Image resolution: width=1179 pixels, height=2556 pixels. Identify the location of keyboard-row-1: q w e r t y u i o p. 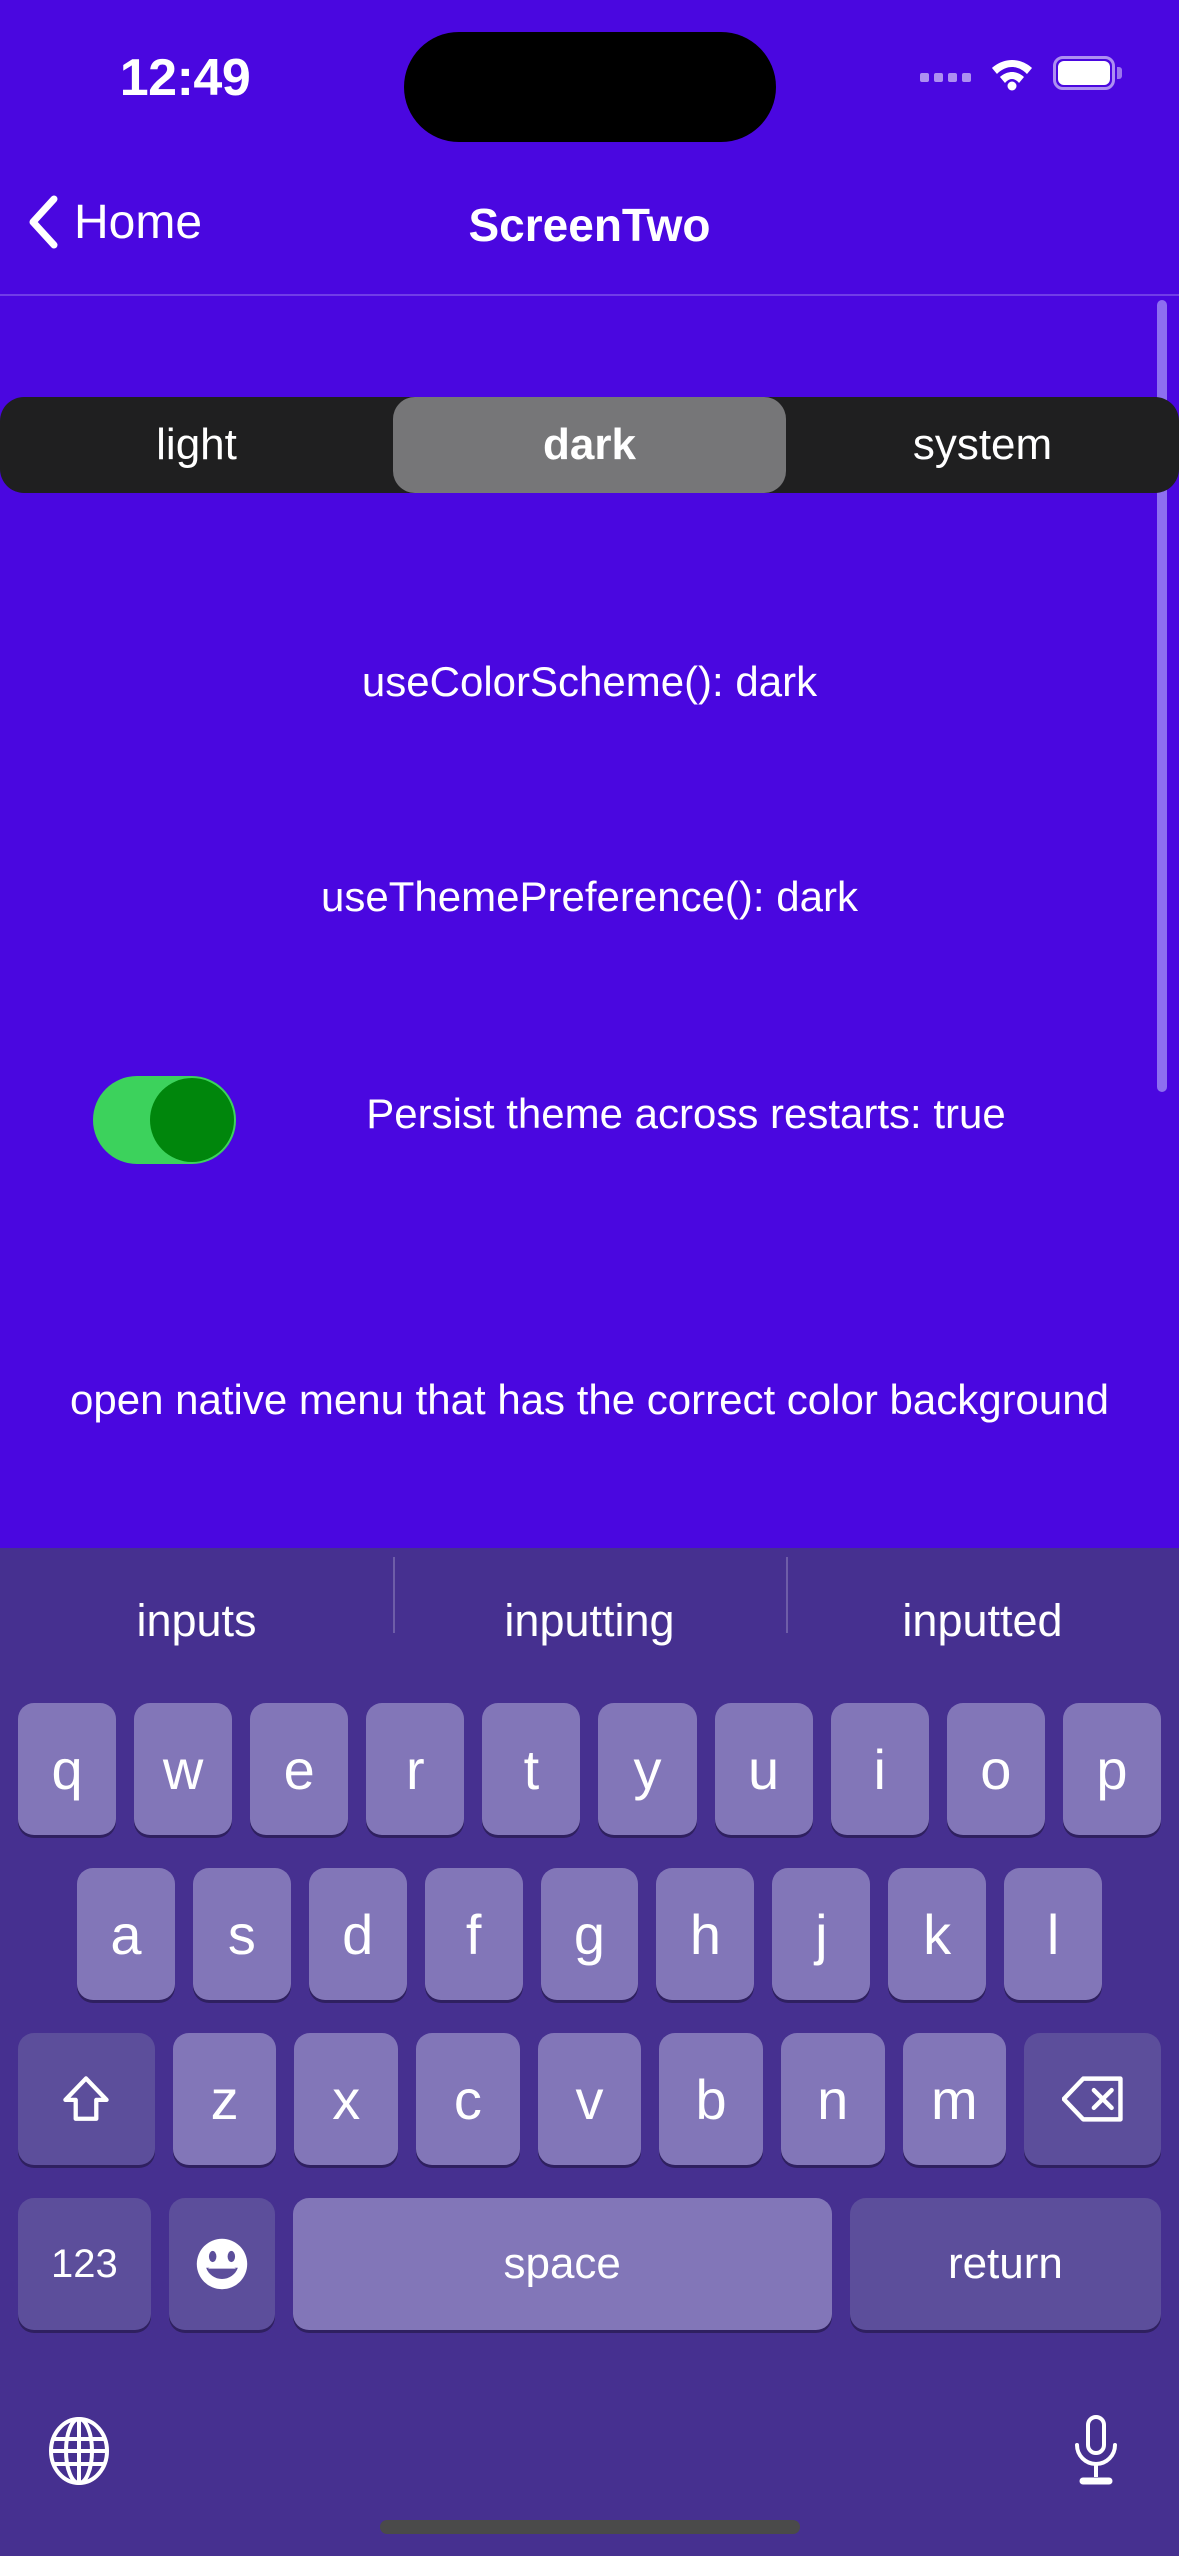
(589, 1769).